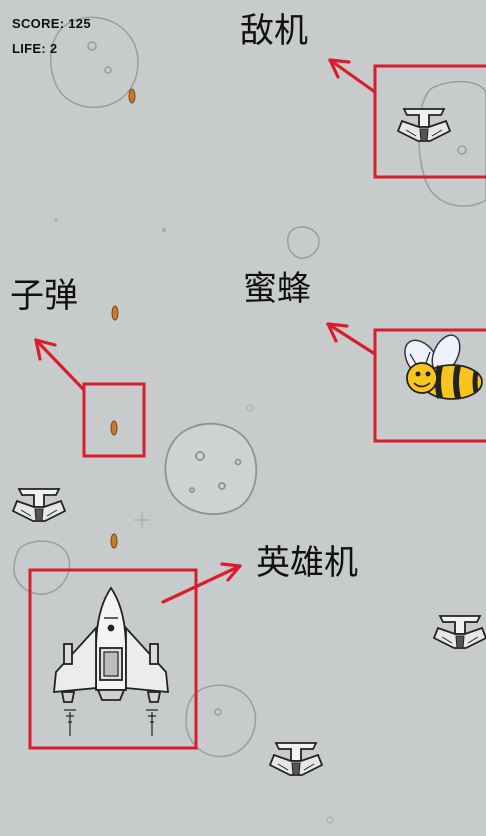 The width and height of the screenshot is (486, 836). Describe the element at coordinates (307, 563) in the screenshot. I see `hero-annotation-label: 英雄机` at that location.